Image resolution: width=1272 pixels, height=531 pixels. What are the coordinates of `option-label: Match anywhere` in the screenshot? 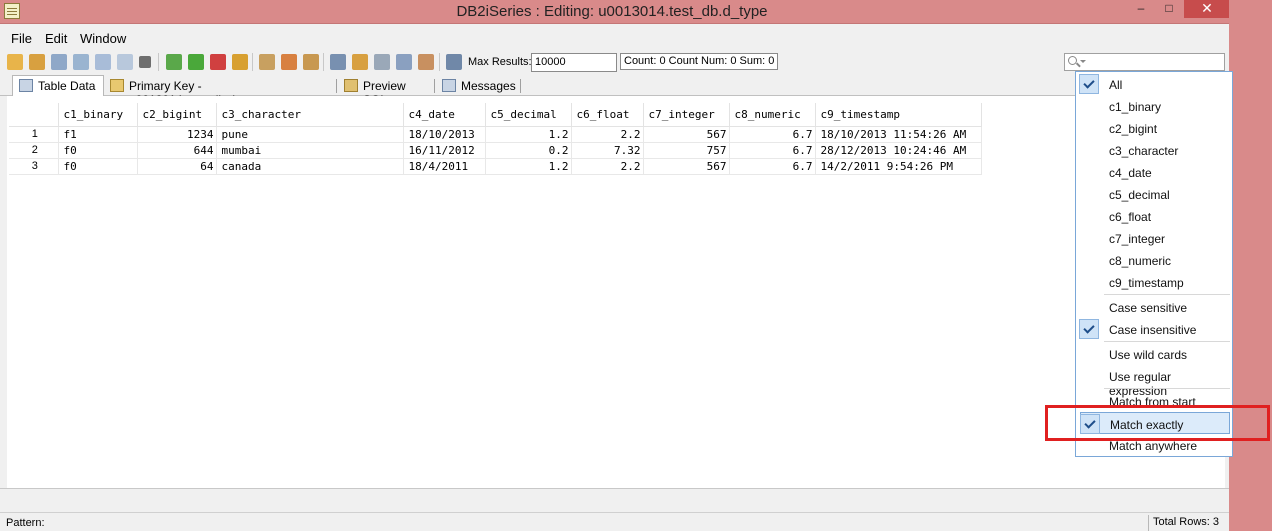 It's located at (1153, 446).